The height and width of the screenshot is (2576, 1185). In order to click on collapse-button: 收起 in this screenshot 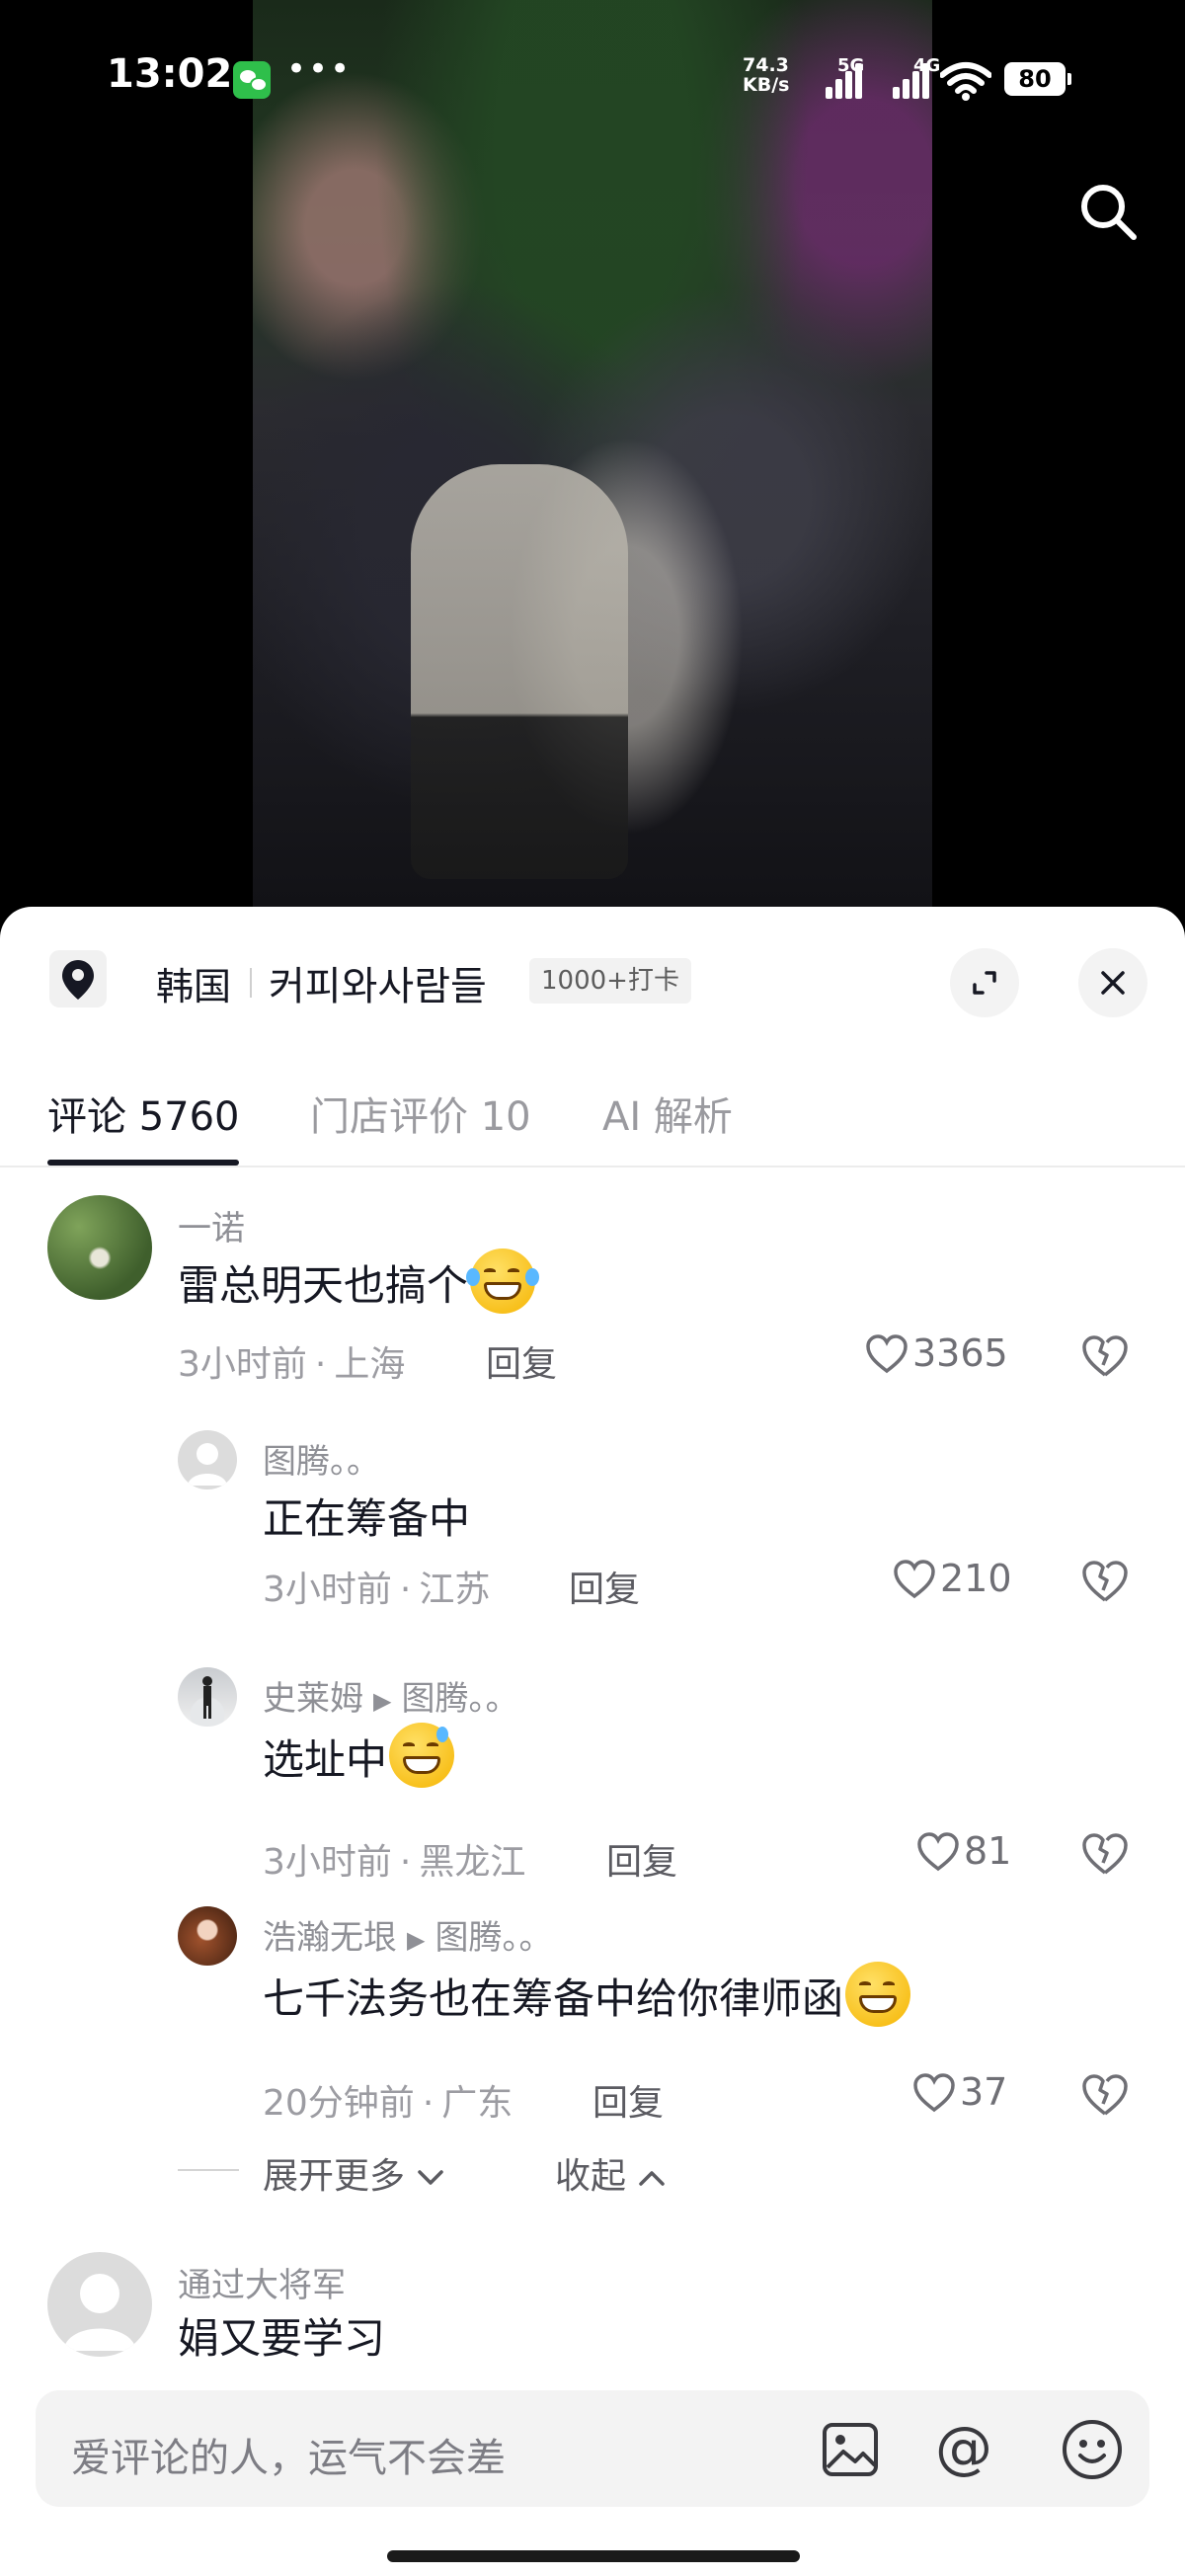, I will do `click(611, 2173)`.